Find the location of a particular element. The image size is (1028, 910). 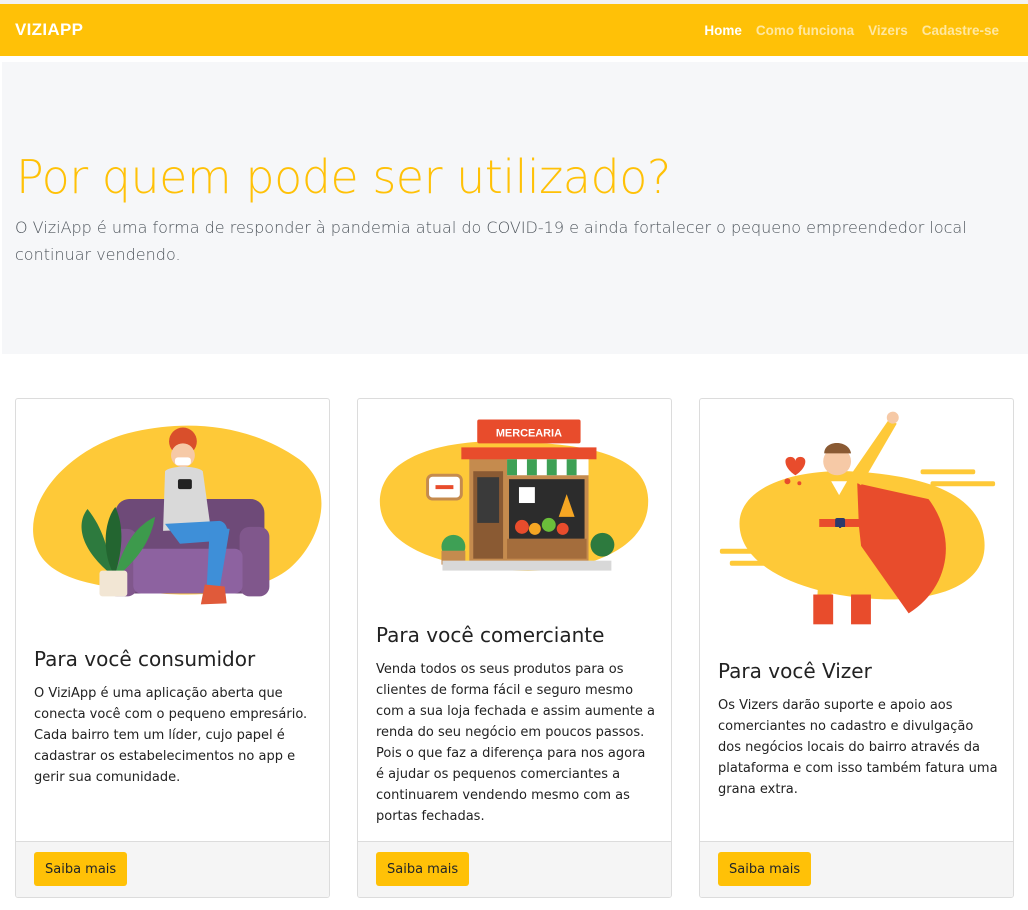

nav-link-como-funciona: Como funciona is located at coordinates (805, 30).